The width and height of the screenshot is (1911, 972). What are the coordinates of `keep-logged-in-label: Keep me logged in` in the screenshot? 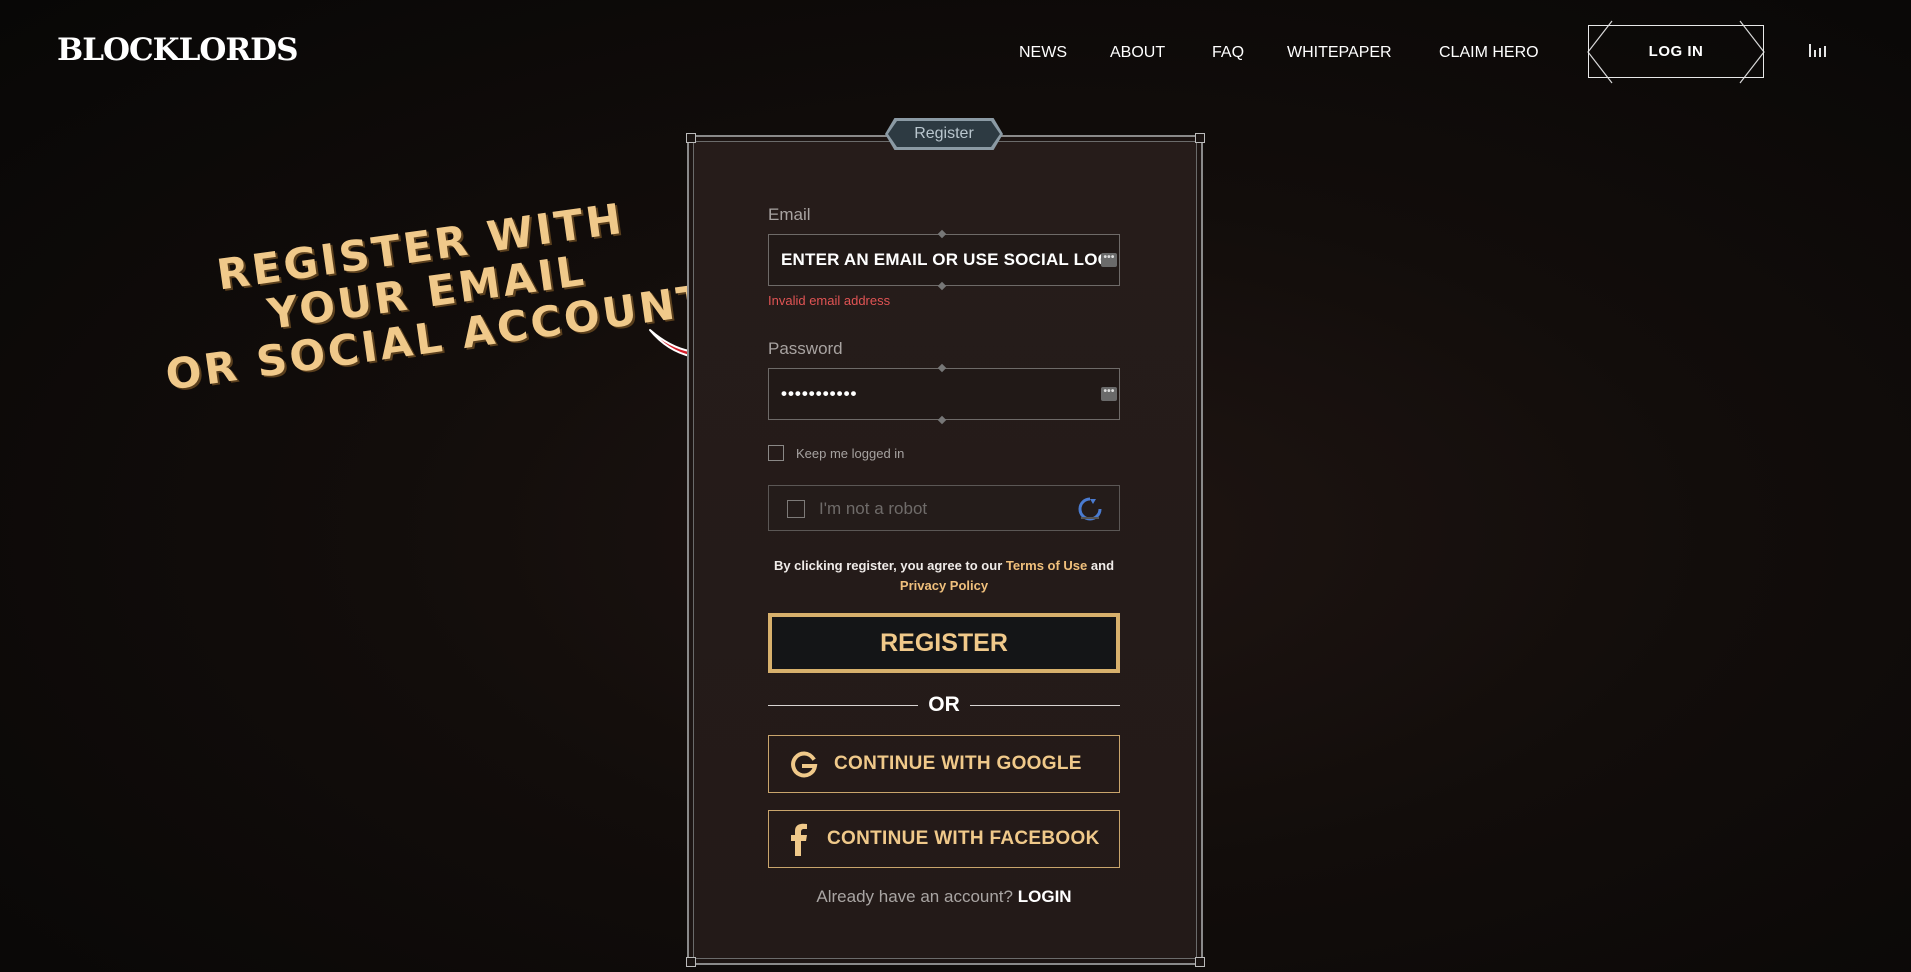 It's located at (850, 453).